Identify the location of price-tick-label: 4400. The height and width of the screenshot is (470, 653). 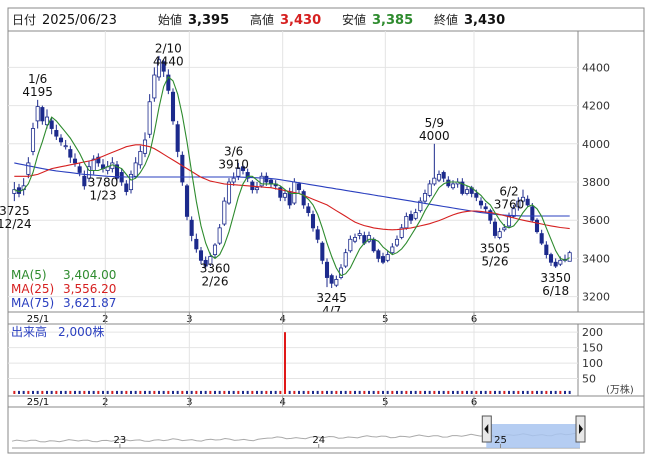
(596, 67).